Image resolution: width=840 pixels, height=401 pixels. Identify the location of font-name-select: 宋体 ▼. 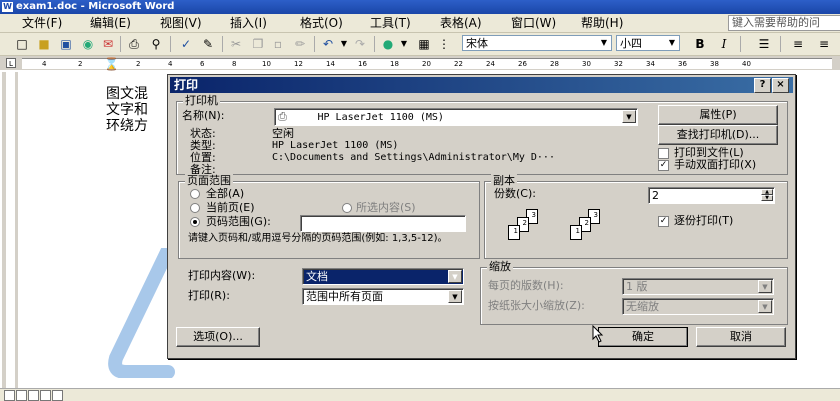
(537, 43).